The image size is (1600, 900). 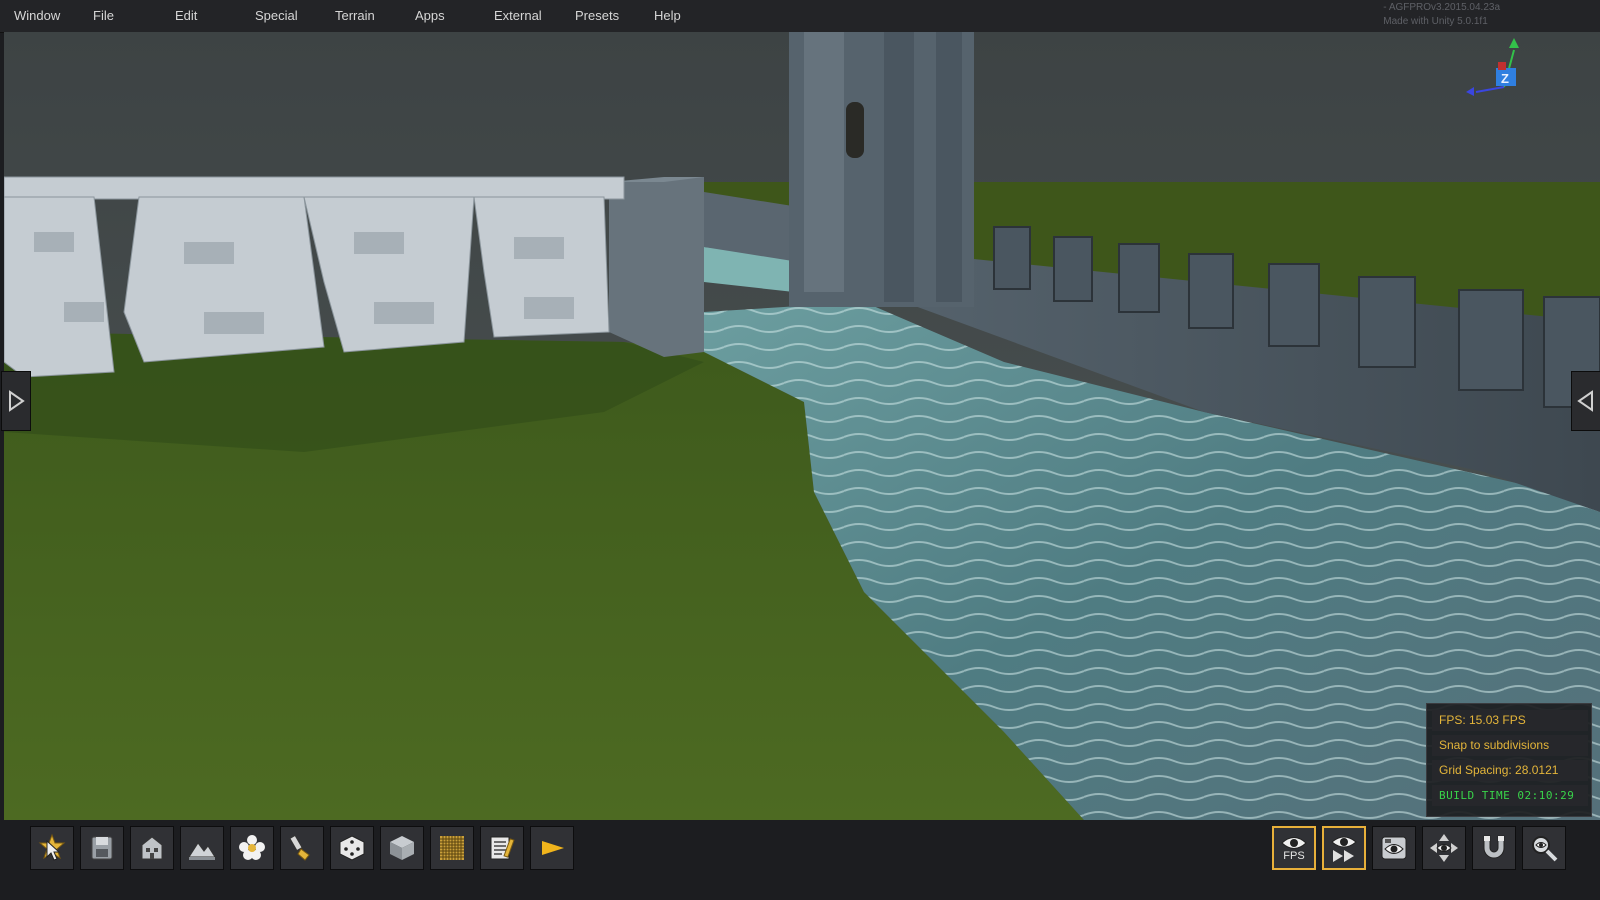 I want to click on screenshot-camera-button, so click(x=1394, y=848).